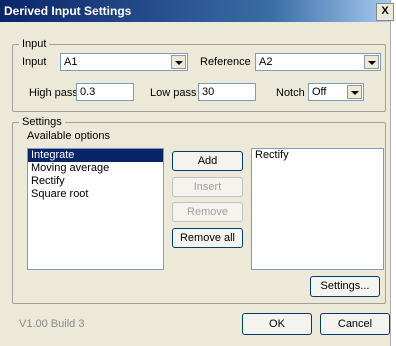 The height and width of the screenshot is (346, 396). I want to click on add-button: Add, so click(207, 161).